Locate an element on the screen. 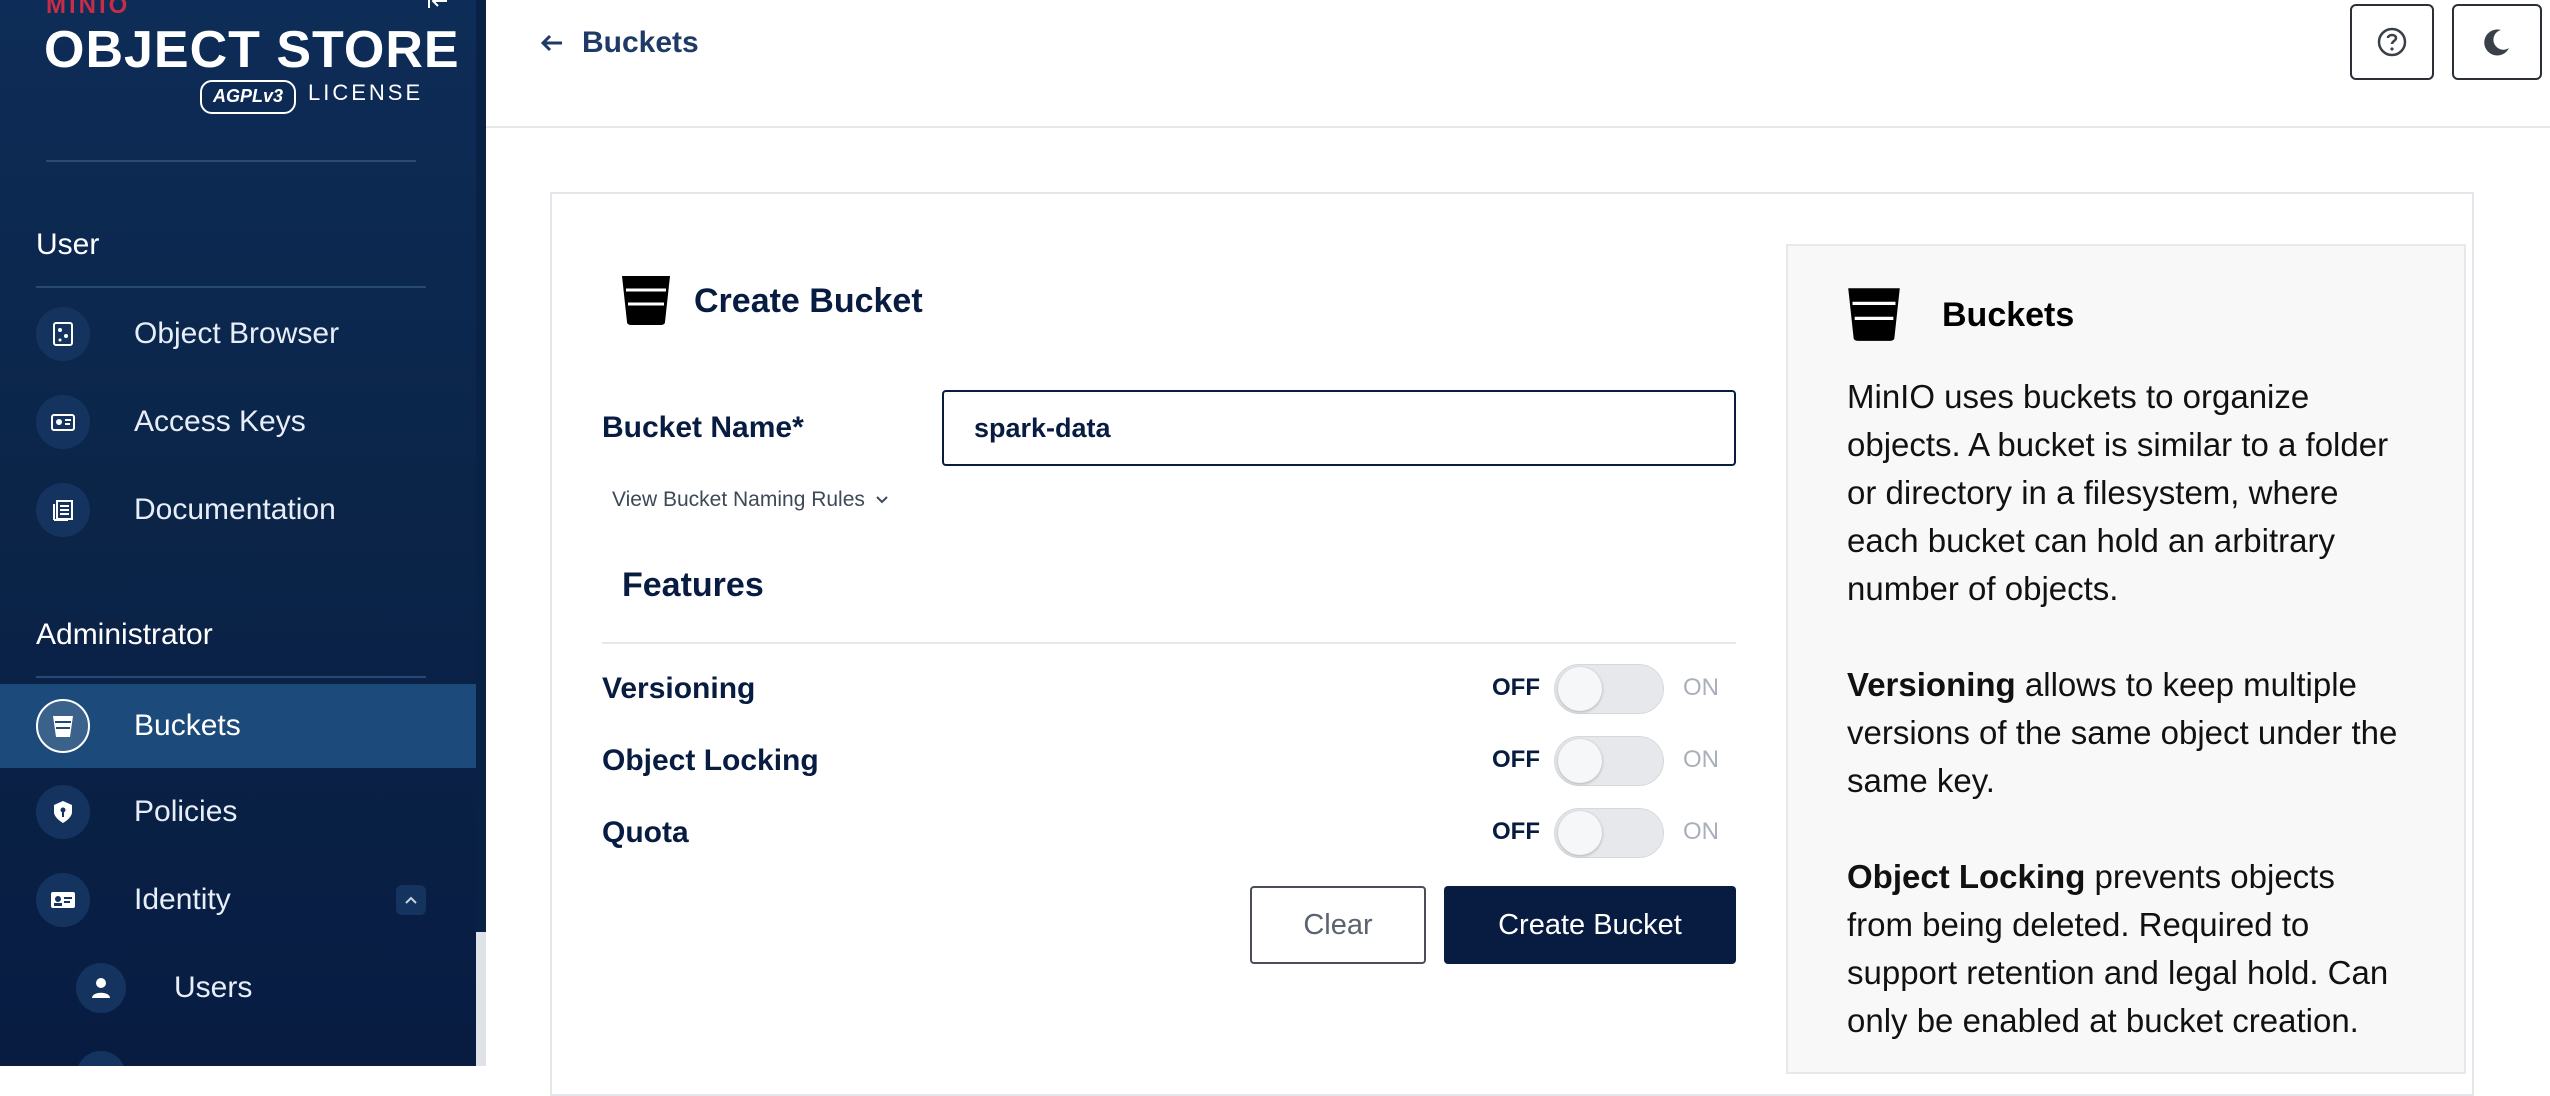  clear-button: Clear is located at coordinates (1338, 925).